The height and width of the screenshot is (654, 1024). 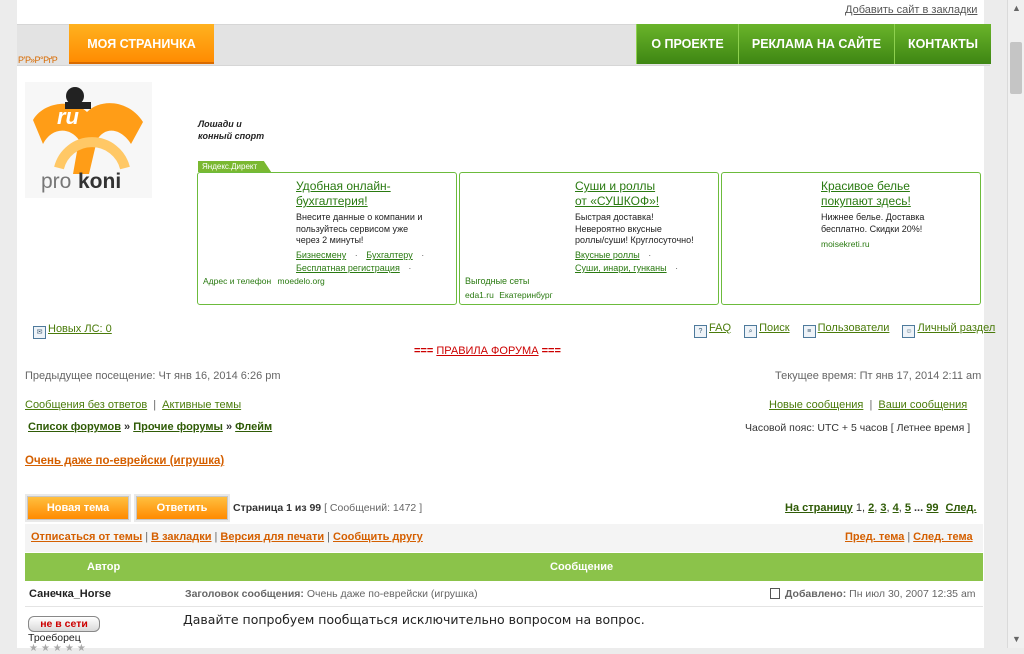 What do you see at coordinates (816, 44) in the screenshot?
I see `nav-tab-ads: РЕКЛАМА НА САЙТЕ` at bounding box center [816, 44].